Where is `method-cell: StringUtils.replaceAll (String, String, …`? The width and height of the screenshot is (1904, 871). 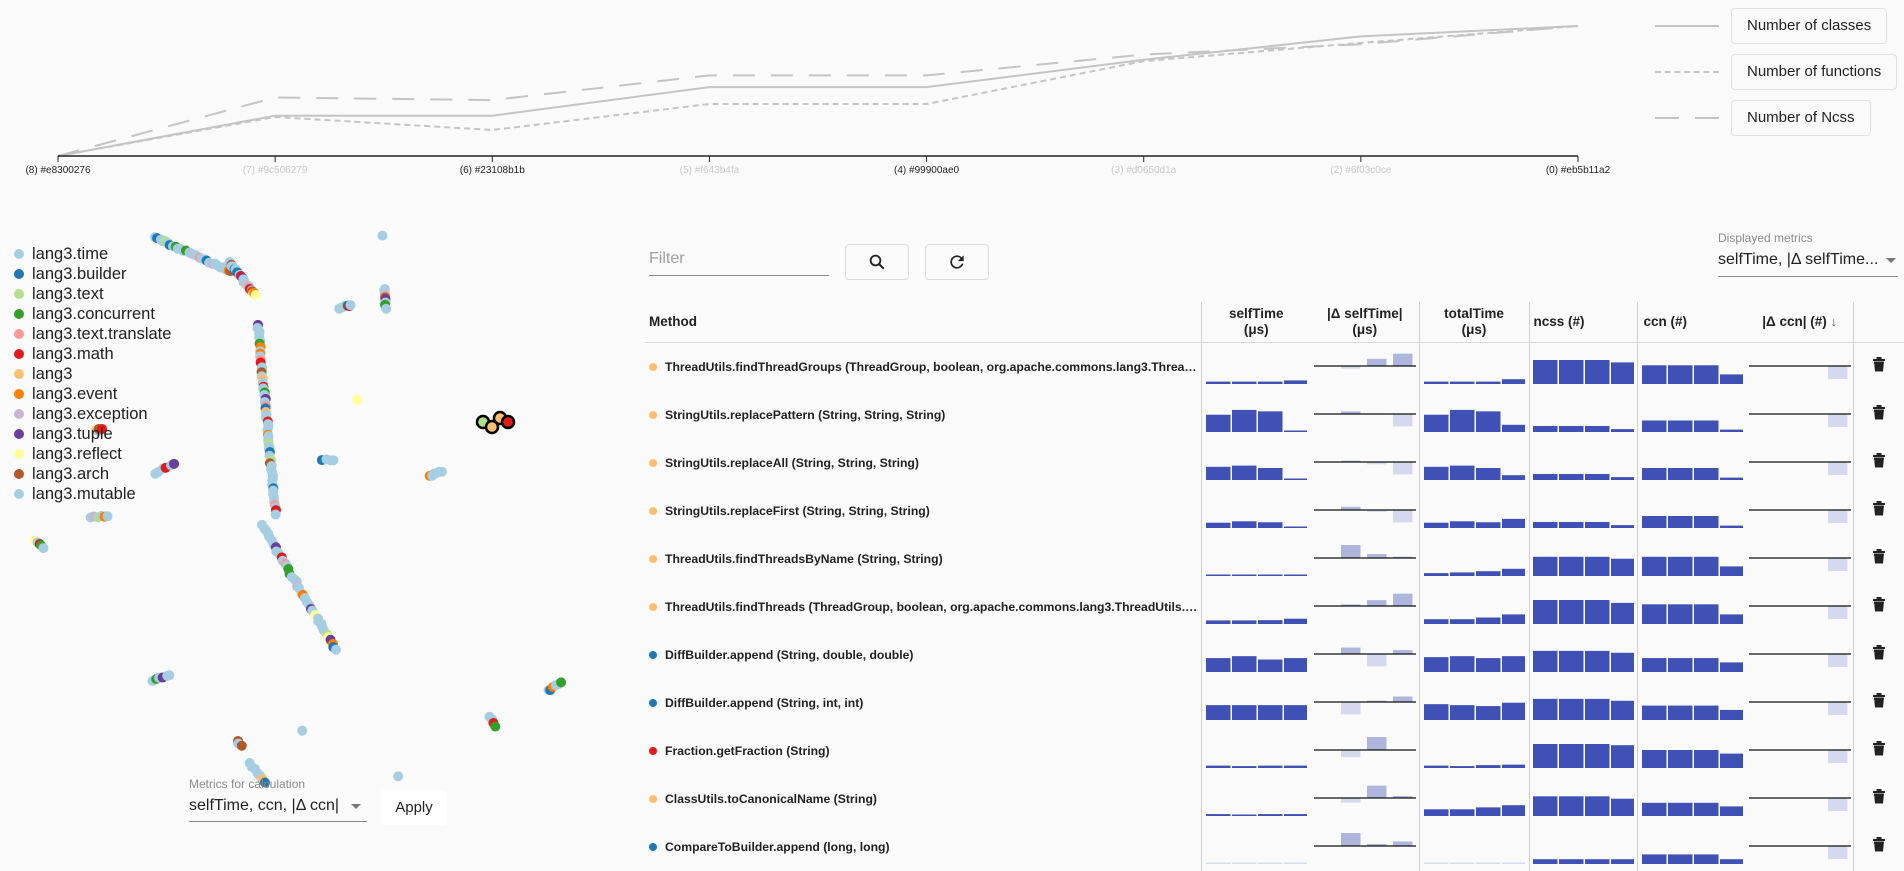 method-cell: StringUtils.replaceAll (String, String, … is located at coordinates (923, 463).